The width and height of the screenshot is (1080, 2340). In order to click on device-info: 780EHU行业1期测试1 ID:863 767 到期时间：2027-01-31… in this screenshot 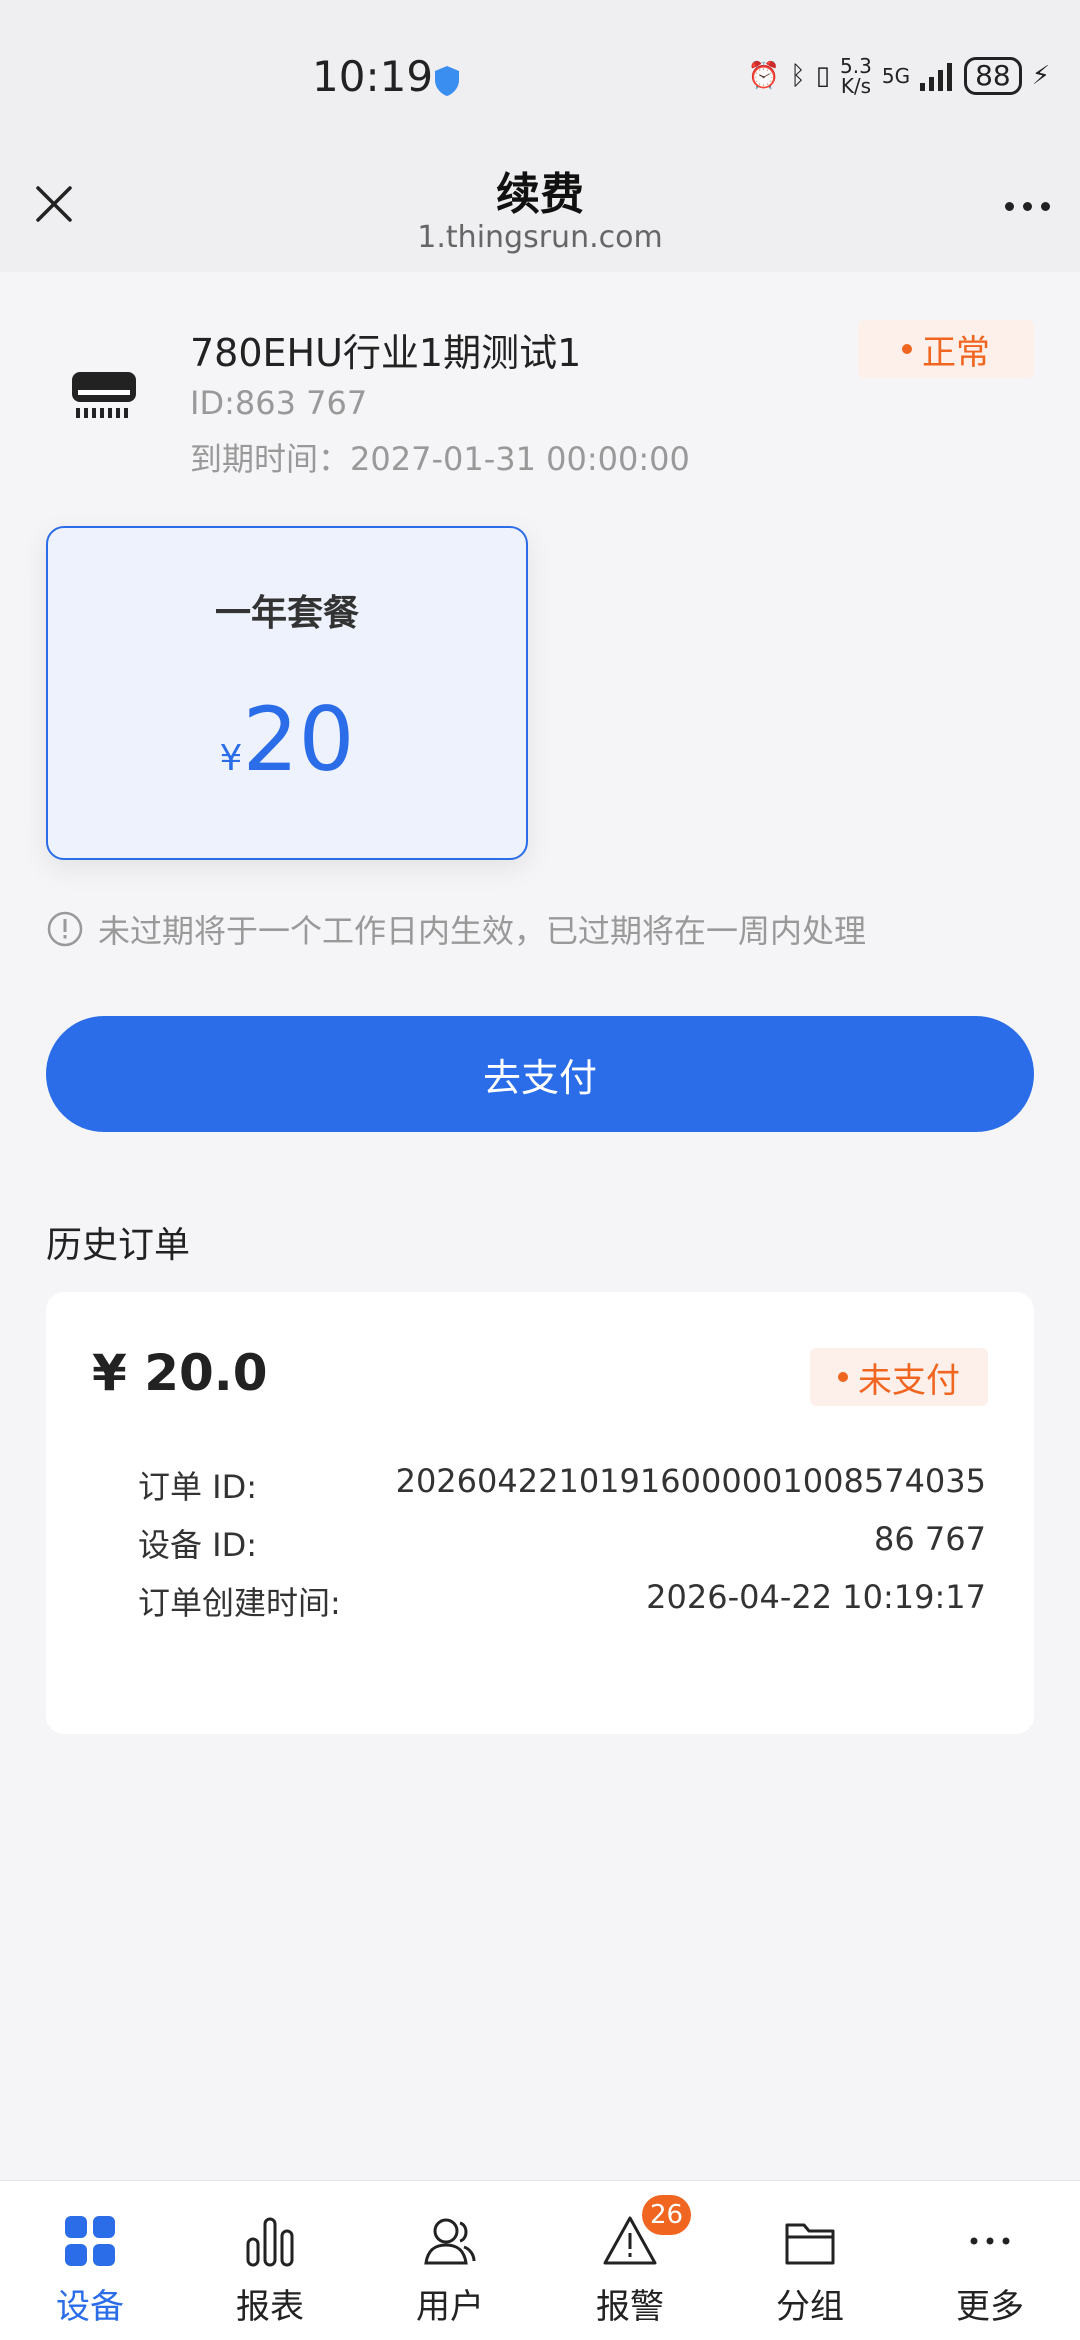, I will do `click(540, 382)`.